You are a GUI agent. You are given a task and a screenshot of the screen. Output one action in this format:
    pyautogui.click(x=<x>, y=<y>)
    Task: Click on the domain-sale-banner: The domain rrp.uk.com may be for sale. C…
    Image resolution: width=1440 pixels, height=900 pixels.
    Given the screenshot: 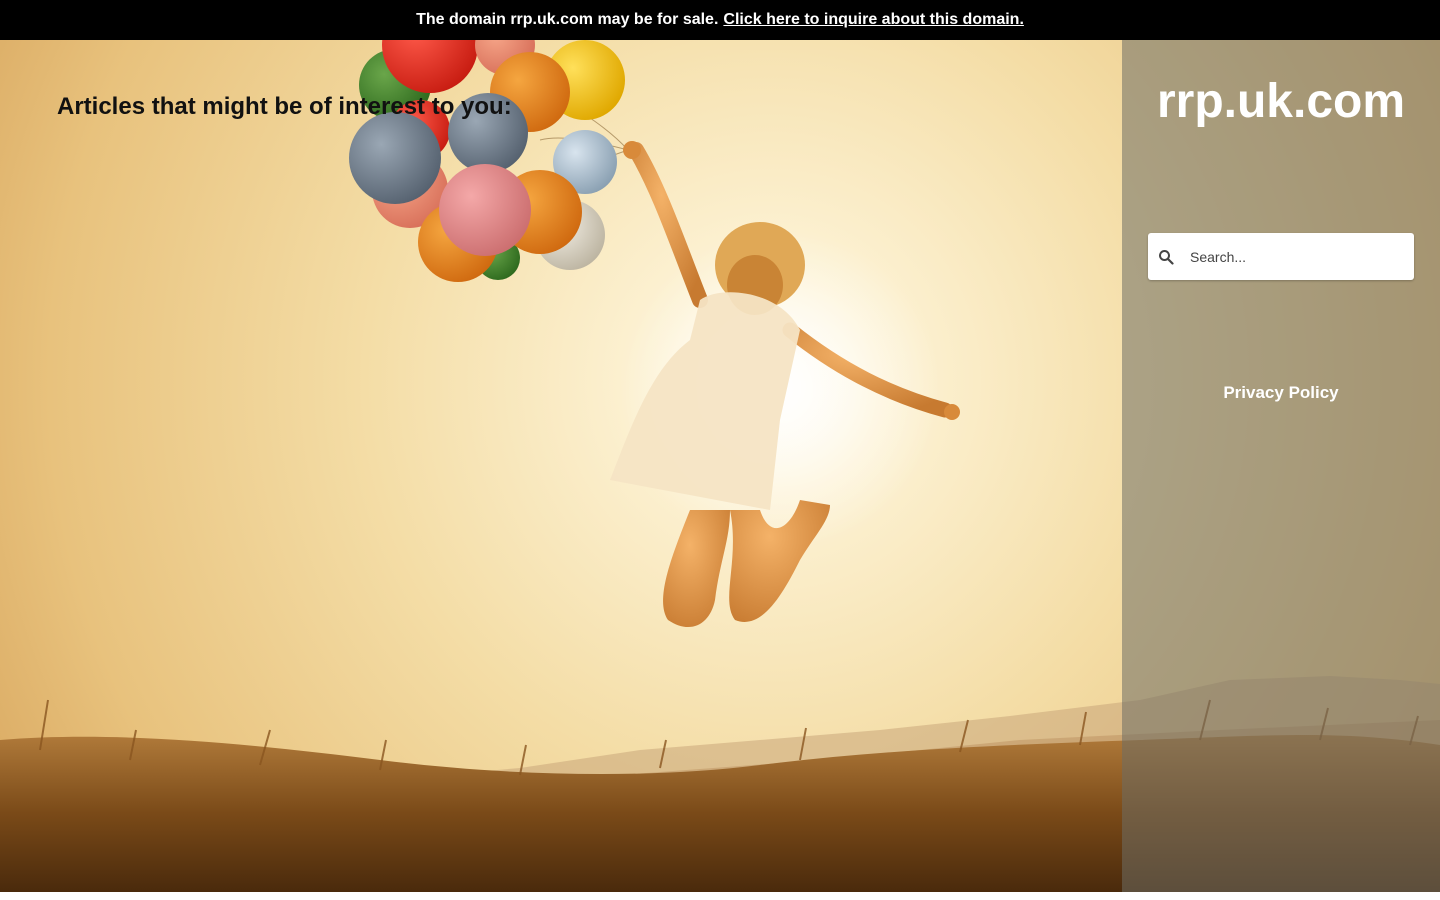 What is the action you would take?
    pyautogui.click(x=720, y=20)
    